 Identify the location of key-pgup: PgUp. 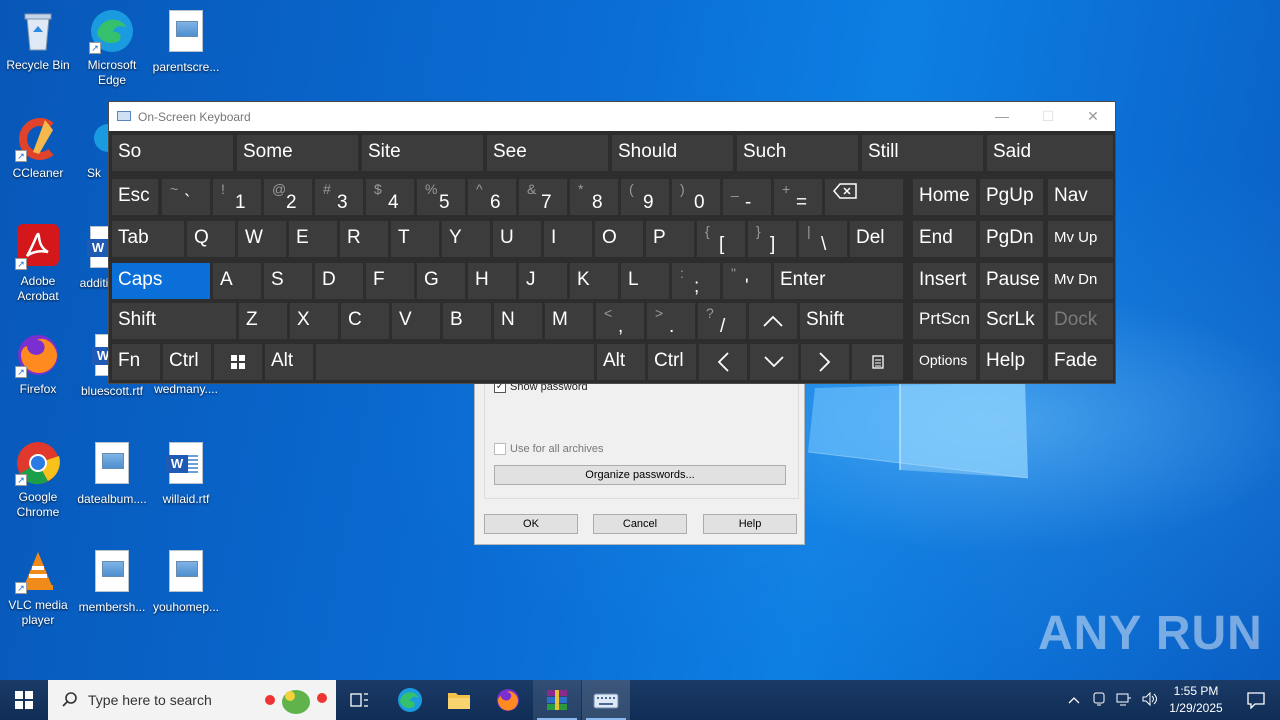
(1011, 197).